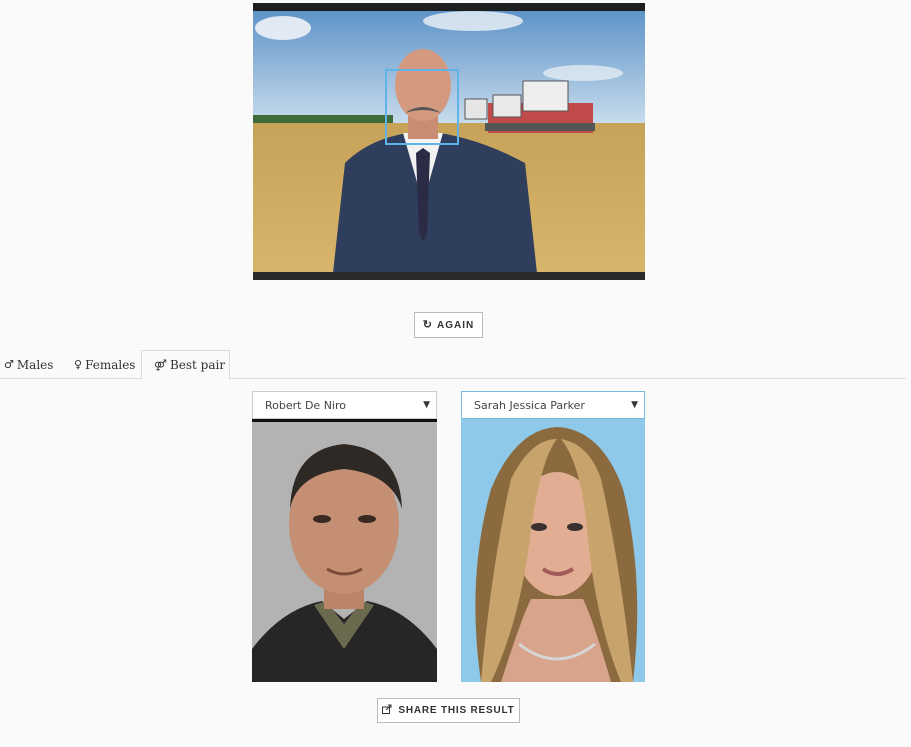 This screenshot has width=911, height=747. I want to click on tab-females-label: Females, so click(110, 364).